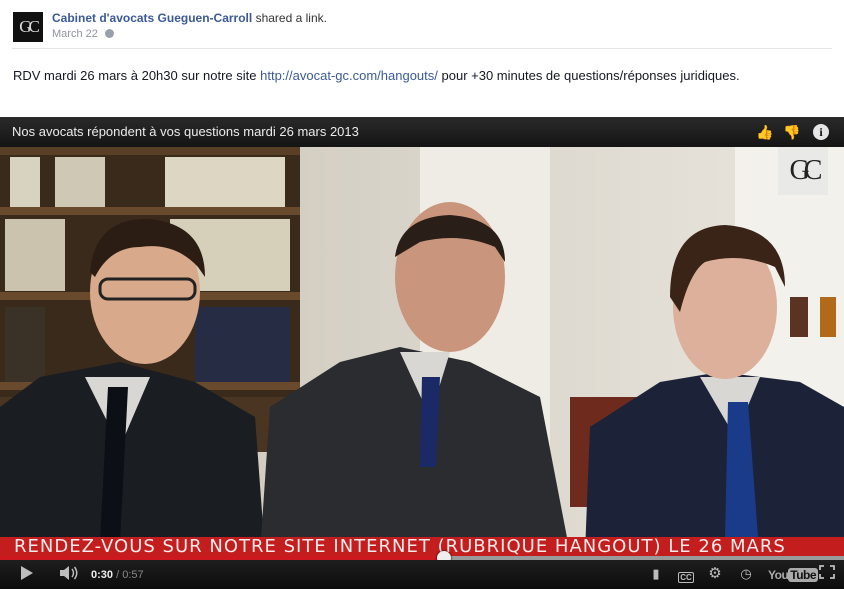 The image size is (844, 589). Describe the element at coordinates (686, 576) in the screenshot. I see `captions-icon: CC` at that location.